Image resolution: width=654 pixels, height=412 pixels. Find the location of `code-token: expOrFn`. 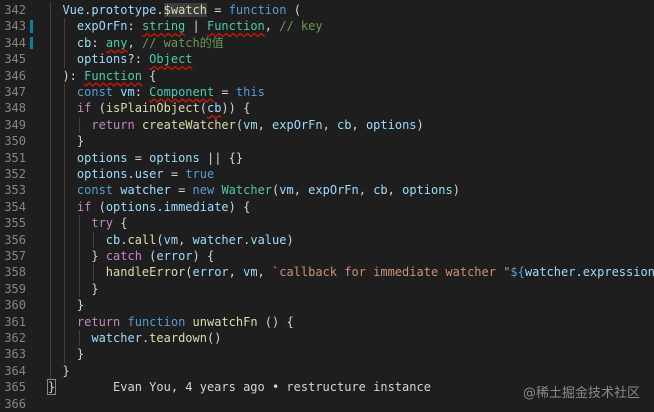

code-token: expOrFn is located at coordinates (333, 190).